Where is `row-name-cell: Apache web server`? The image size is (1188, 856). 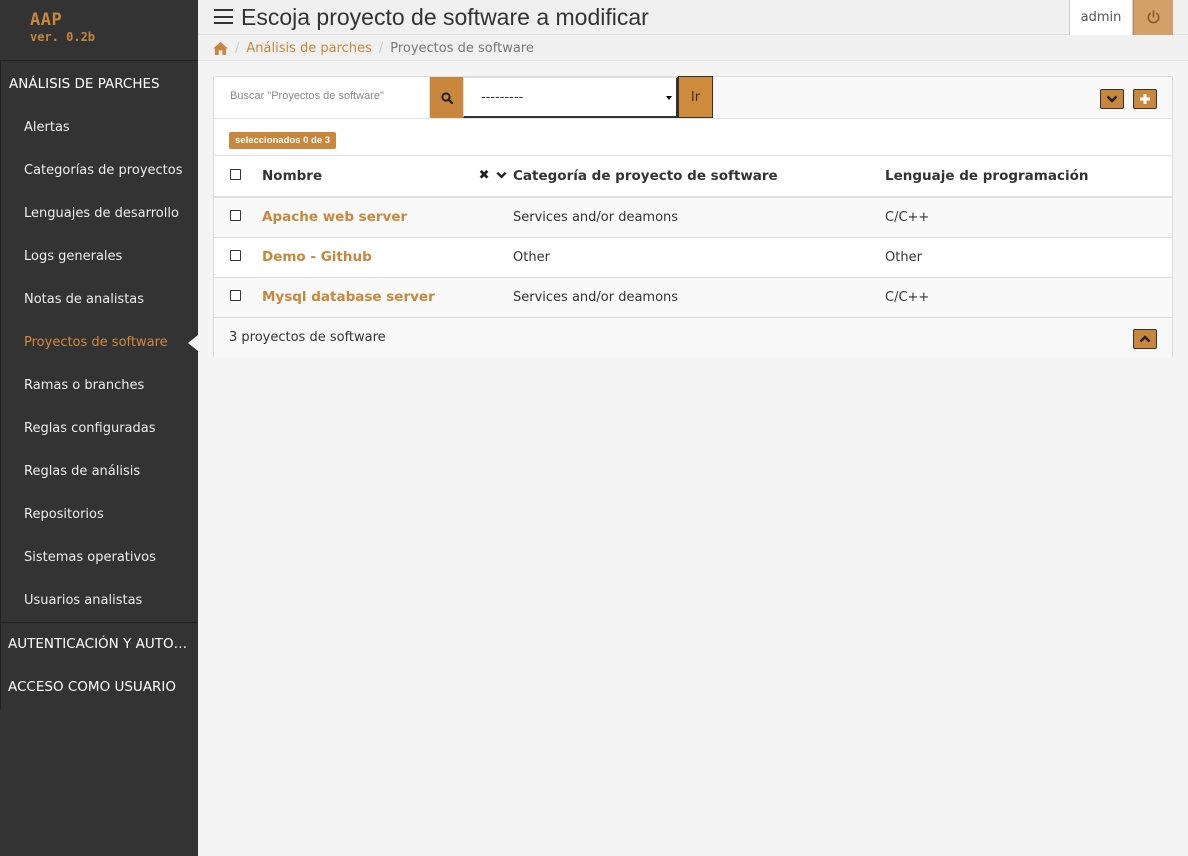 row-name-cell: Apache web server is located at coordinates (387, 217).